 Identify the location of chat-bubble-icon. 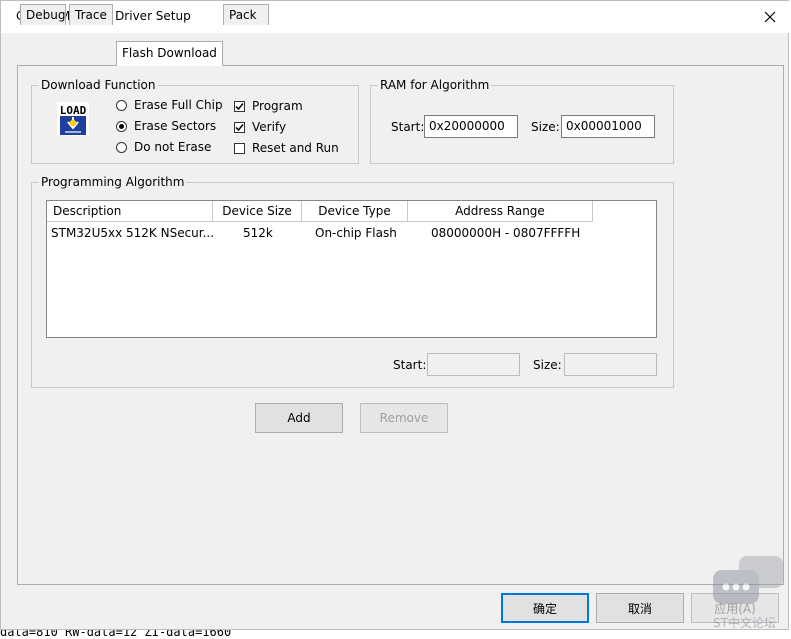
(748, 580).